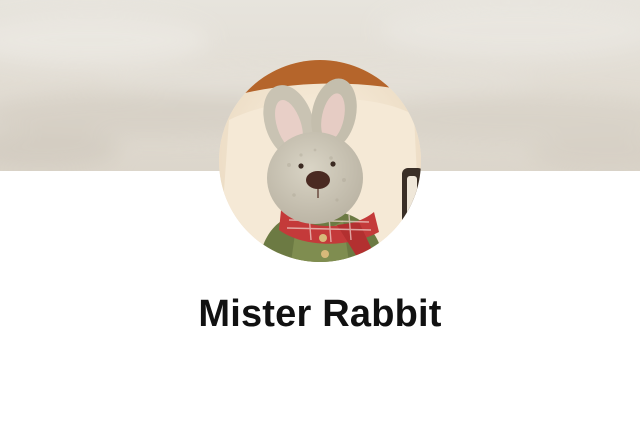 This screenshot has width=640, height=423. What do you see at coordinates (320, 314) in the screenshot?
I see `profile-name: Mister Rabbit` at bounding box center [320, 314].